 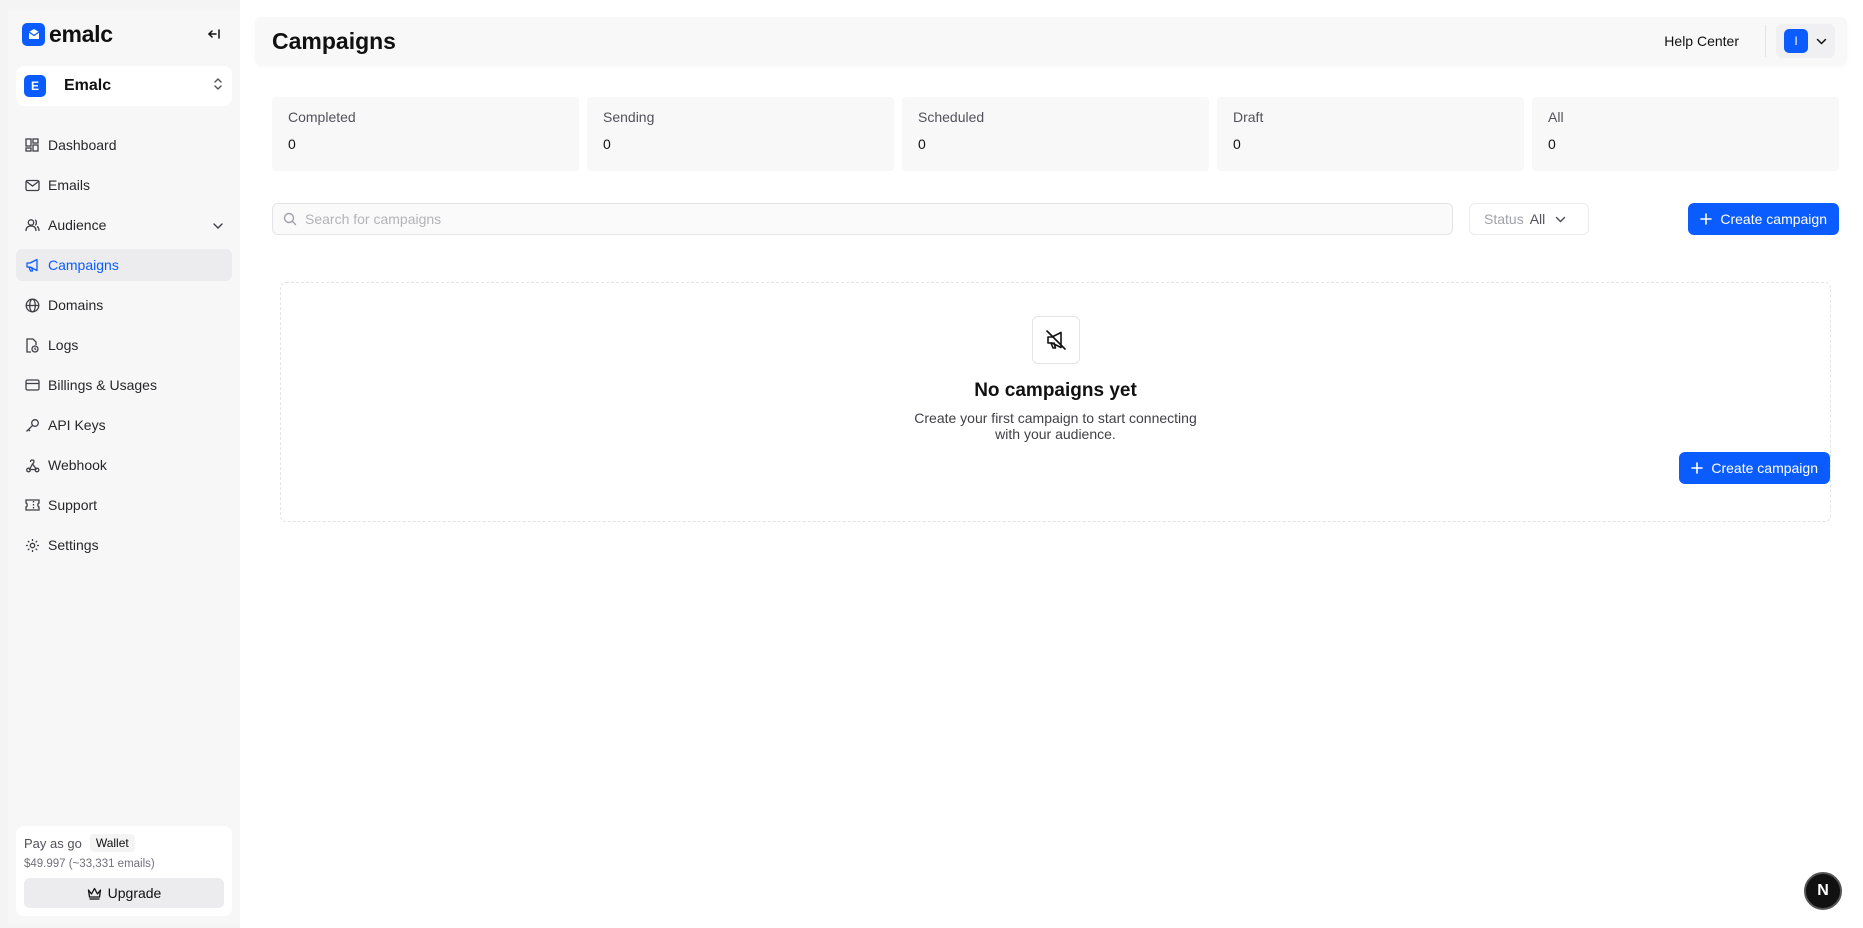 What do you see at coordinates (81, 33) in the screenshot?
I see `brand-name: emalc` at bounding box center [81, 33].